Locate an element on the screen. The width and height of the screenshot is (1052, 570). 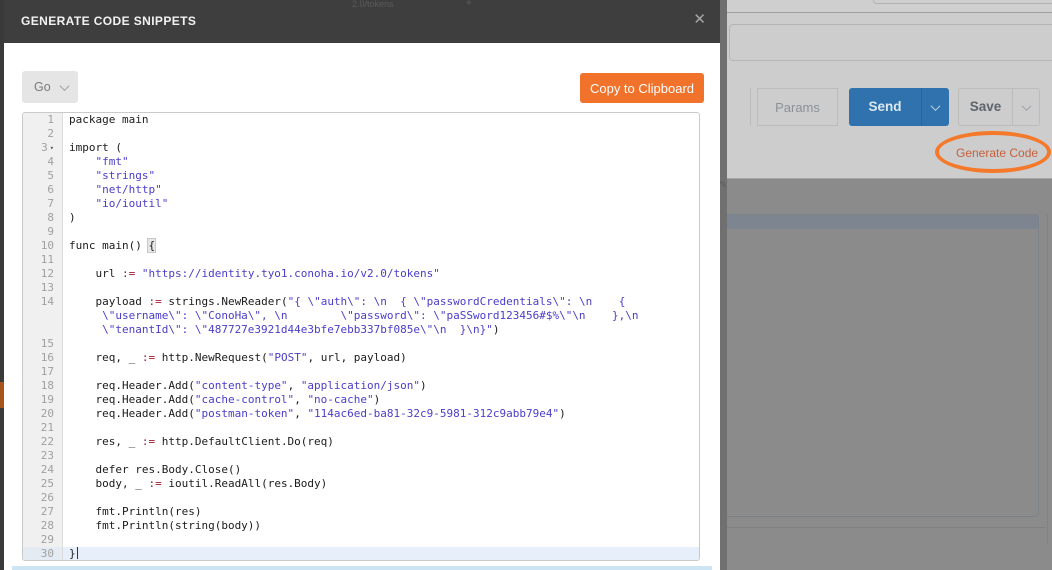
language-select: Go is located at coordinates (50, 87).